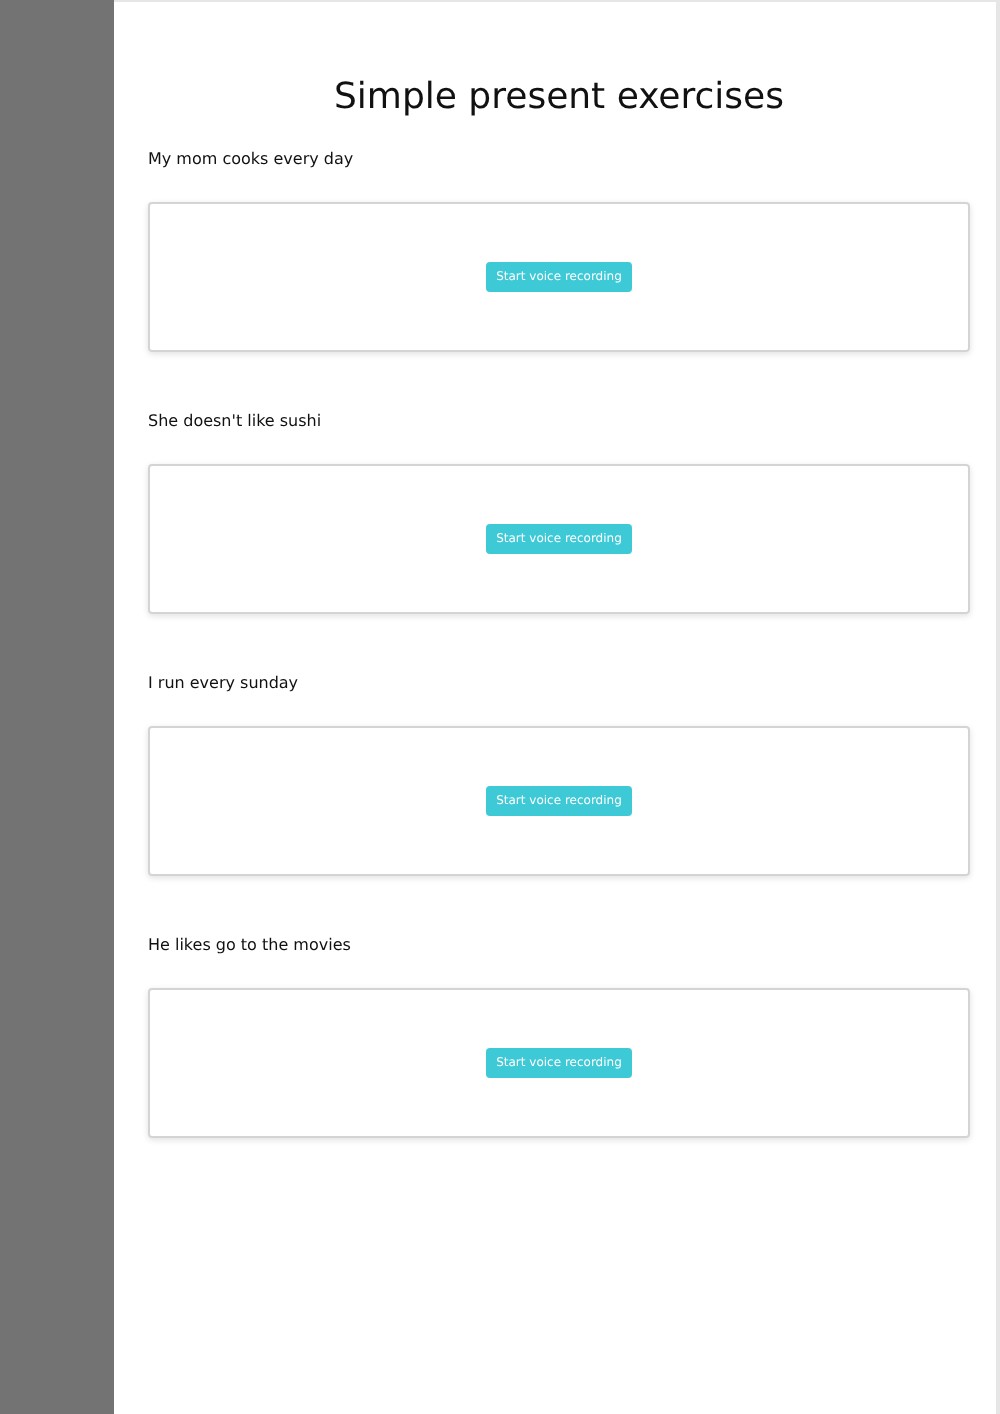  Describe the element at coordinates (559, 98) in the screenshot. I see `worksheet-title: Simple present exercises` at that location.